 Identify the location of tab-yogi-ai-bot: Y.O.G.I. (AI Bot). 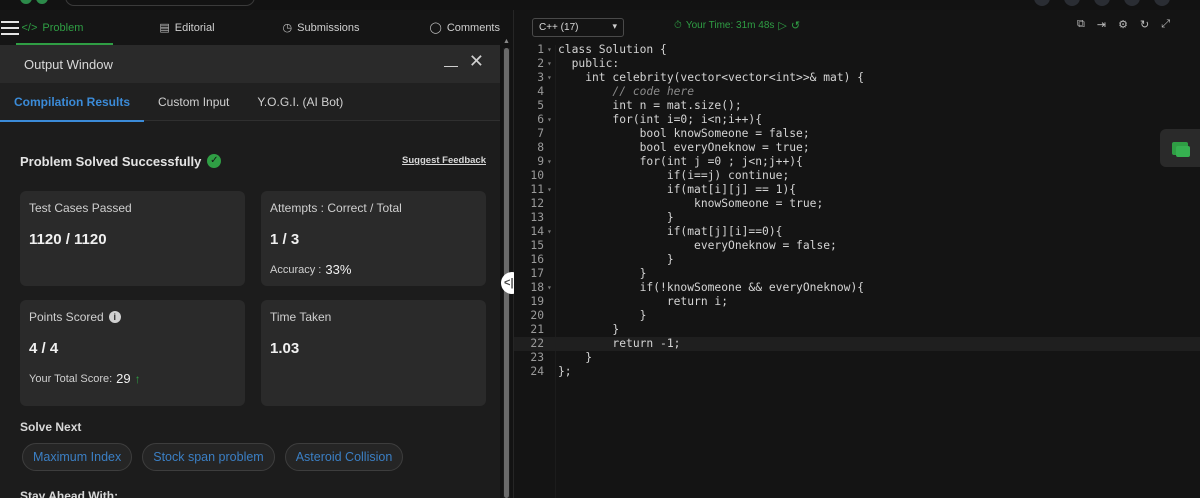
(300, 102).